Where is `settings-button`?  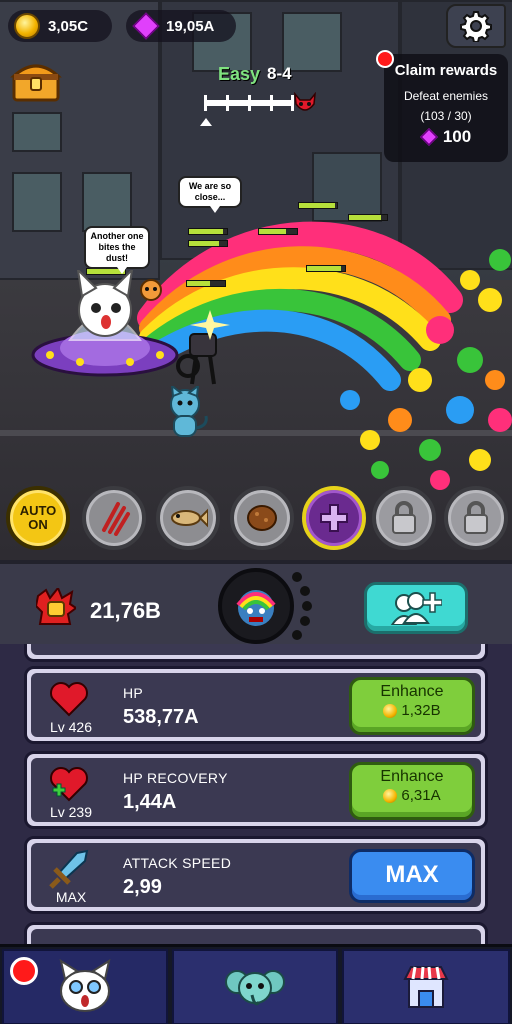
settings-button is located at coordinates (476, 26).